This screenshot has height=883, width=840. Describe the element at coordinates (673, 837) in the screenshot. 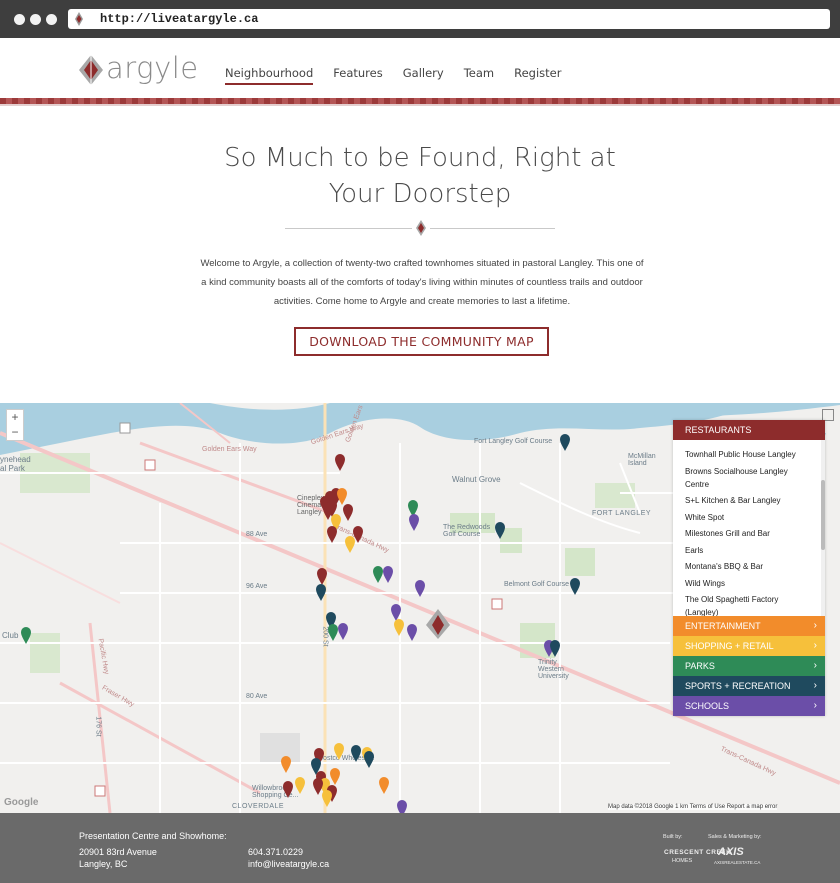

I see `built-by-label: Built by:` at that location.